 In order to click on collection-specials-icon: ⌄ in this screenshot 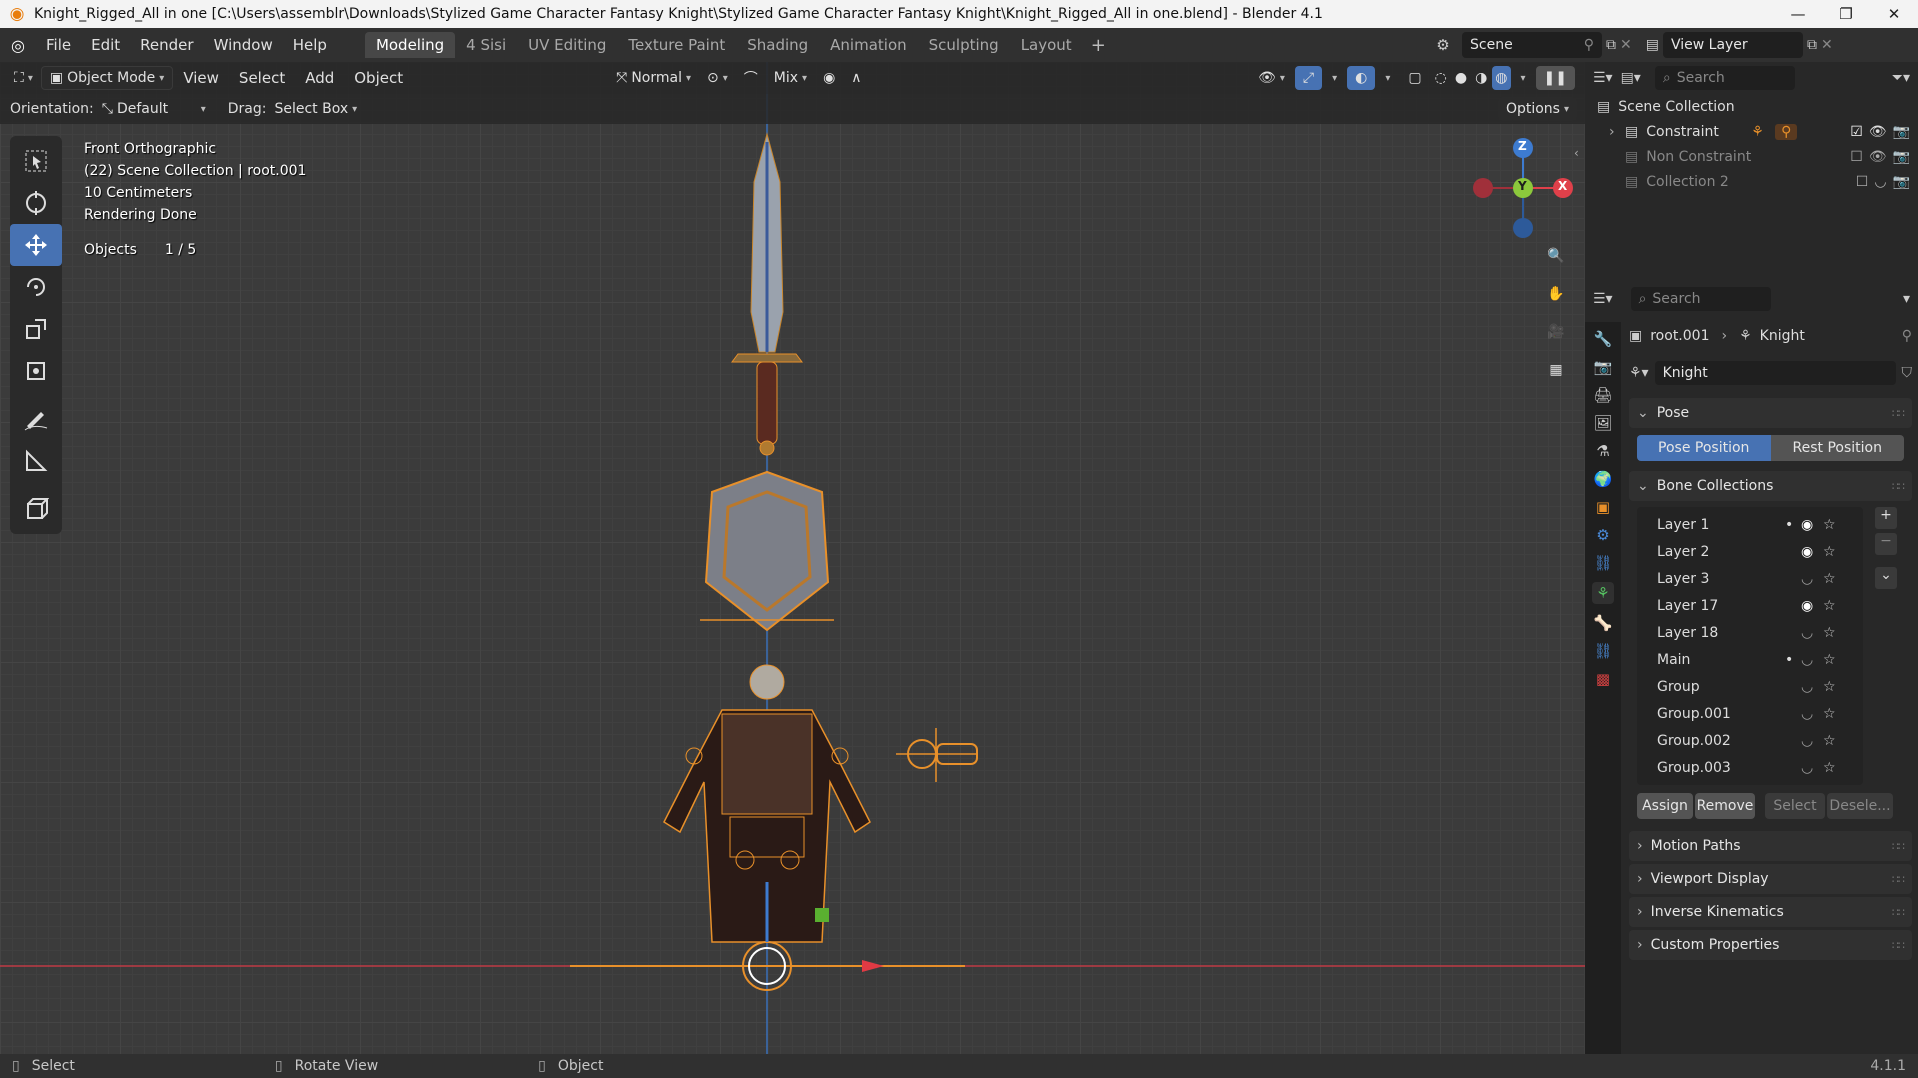, I will do `click(1886, 578)`.